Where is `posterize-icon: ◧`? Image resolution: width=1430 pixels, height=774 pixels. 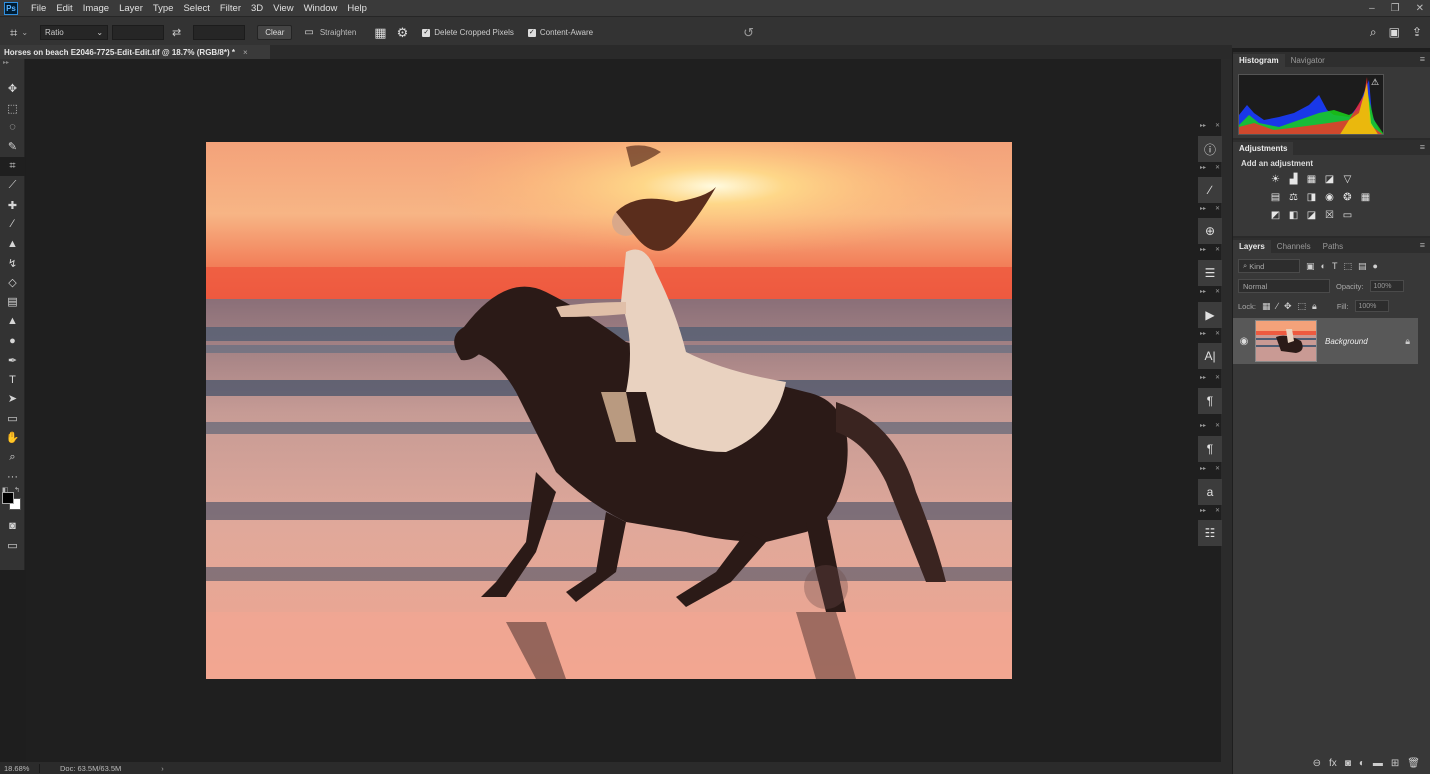
posterize-icon: ◧ is located at coordinates (1293, 215).